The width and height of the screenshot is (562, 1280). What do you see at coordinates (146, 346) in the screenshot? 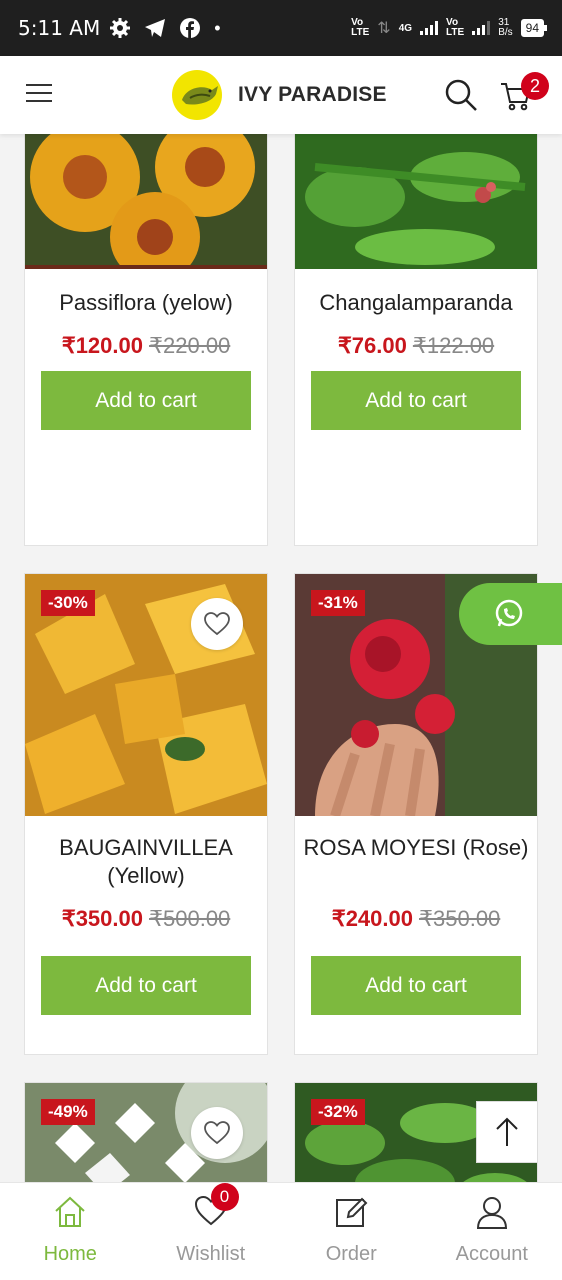
I see `product-price: ₹120.00 ₹220.00` at bounding box center [146, 346].